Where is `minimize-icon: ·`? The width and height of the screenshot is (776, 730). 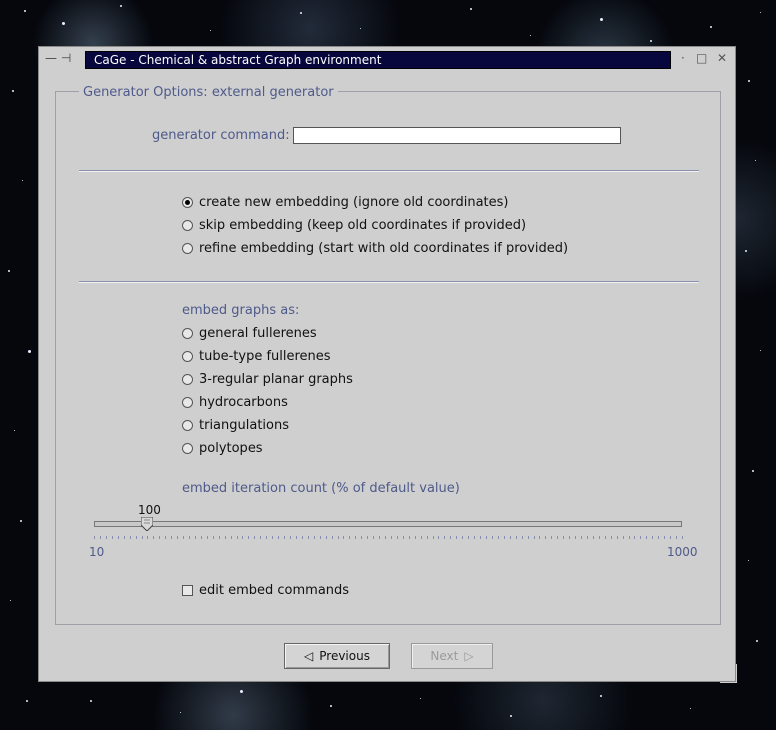
minimize-icon: · is located at coordinates (683, 58).